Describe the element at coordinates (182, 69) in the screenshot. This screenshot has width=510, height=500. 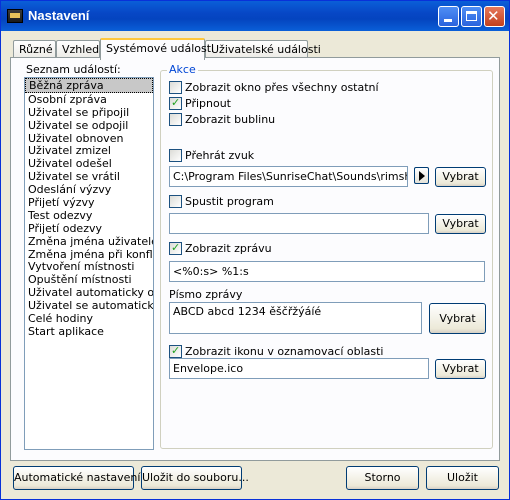
I see `actions-group-title: Akce` at that location.